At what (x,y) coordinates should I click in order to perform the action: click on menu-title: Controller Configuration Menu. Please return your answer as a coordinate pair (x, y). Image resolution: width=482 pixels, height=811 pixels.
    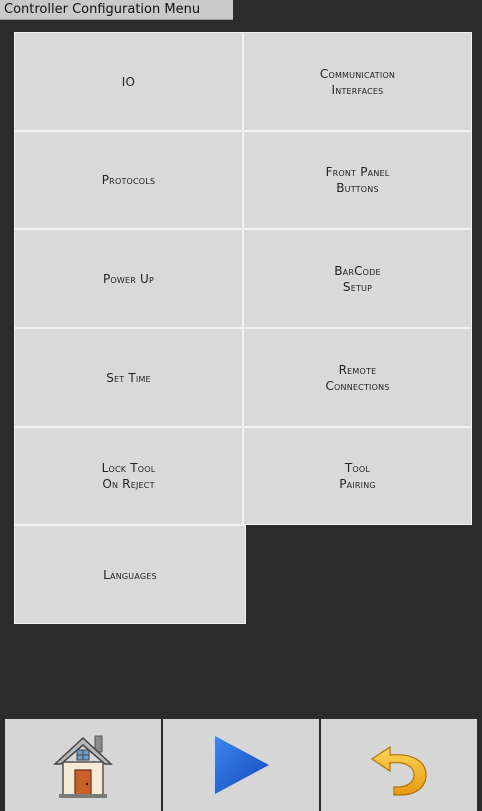
    Looking at the image, I should click on (116, 10).